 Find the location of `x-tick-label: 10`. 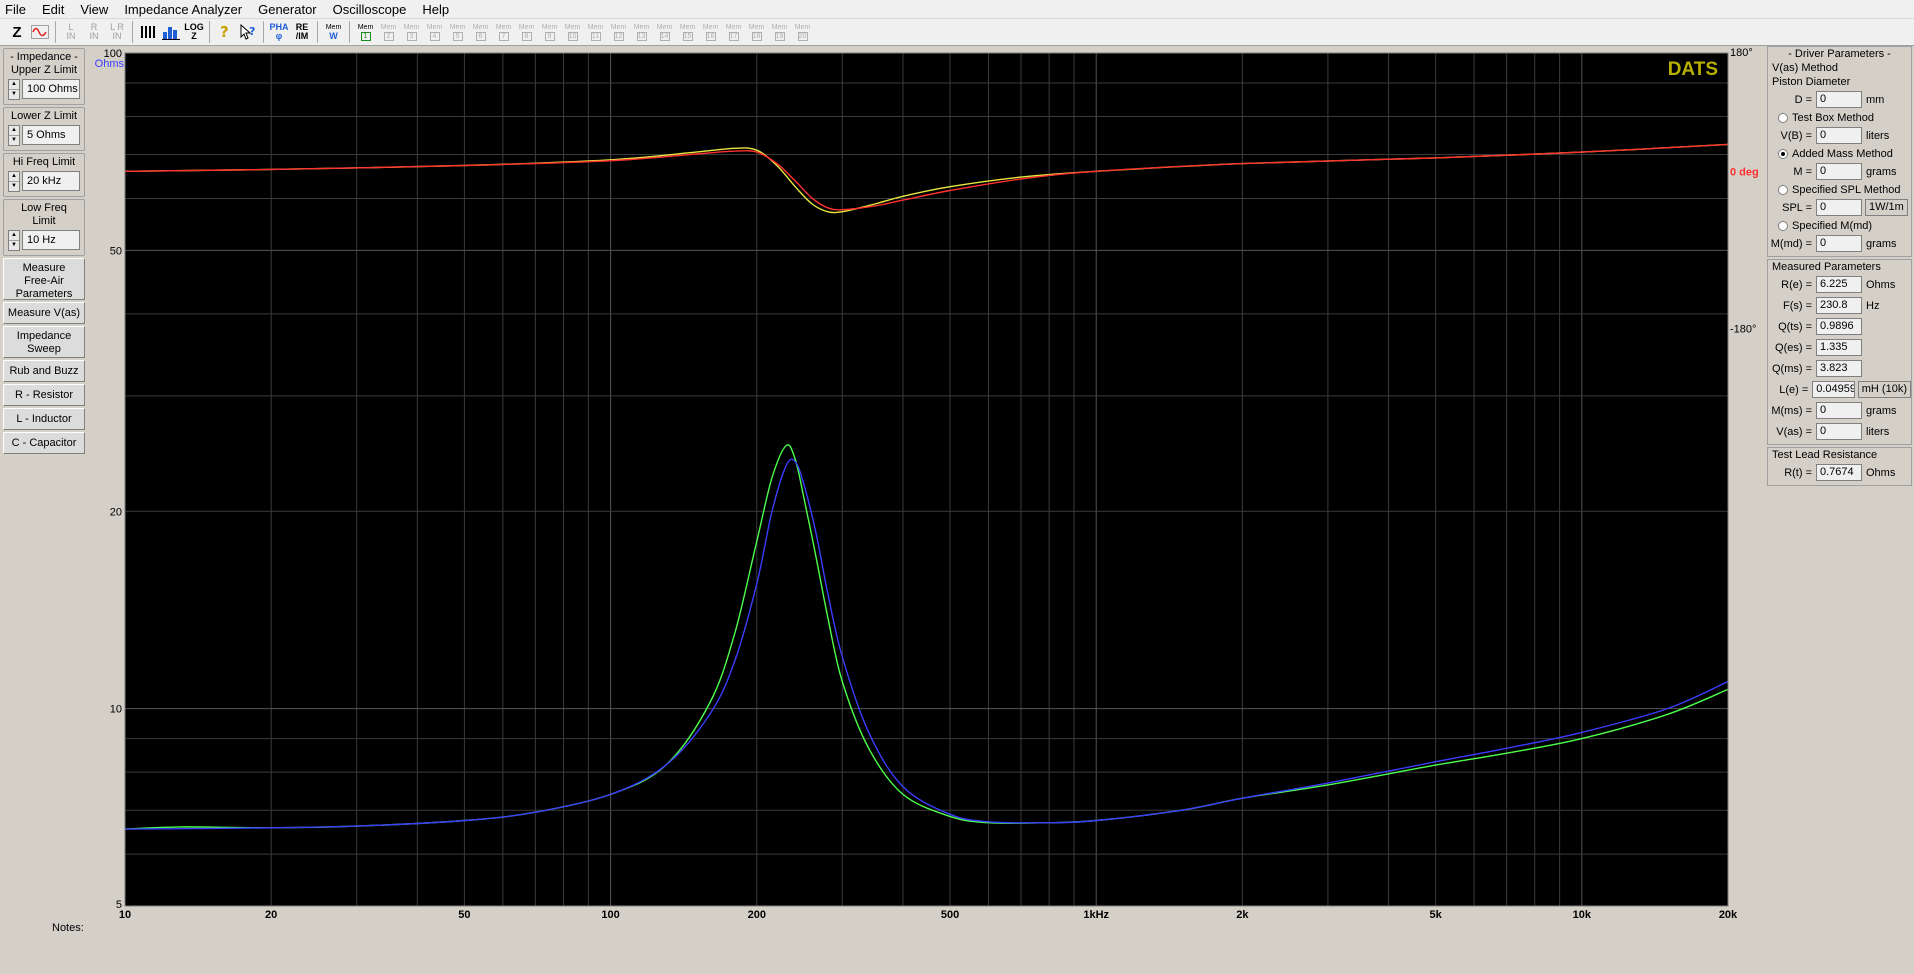

x-tick-label: 10 is located at coordinates (125, 914).